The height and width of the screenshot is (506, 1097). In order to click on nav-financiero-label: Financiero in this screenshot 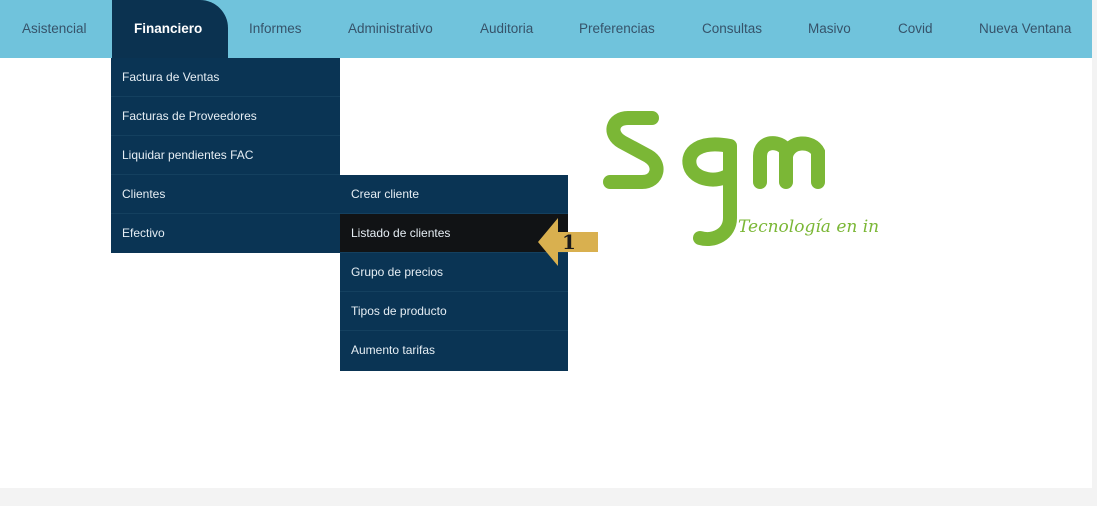, I will do `click(168, 28)`.